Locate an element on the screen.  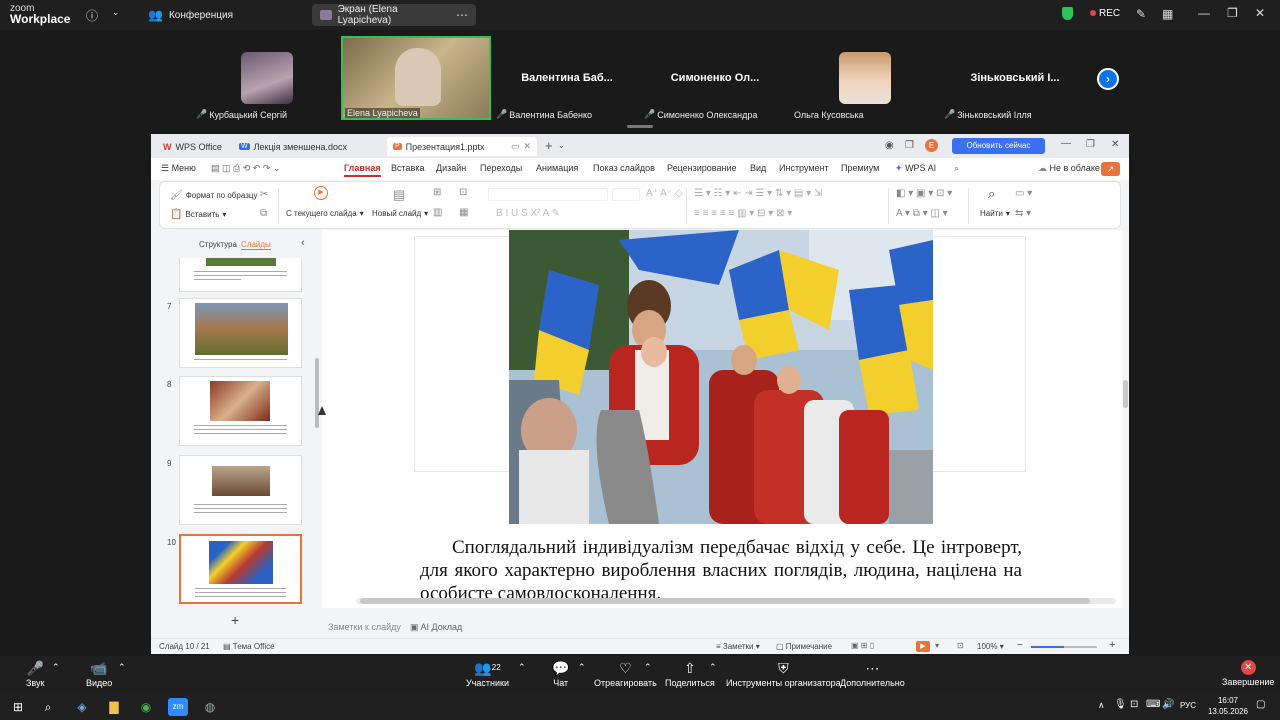
tab-screen-share: Экран (Elena Lyapicheva) ⋯ is located at coordinates (394, 15).